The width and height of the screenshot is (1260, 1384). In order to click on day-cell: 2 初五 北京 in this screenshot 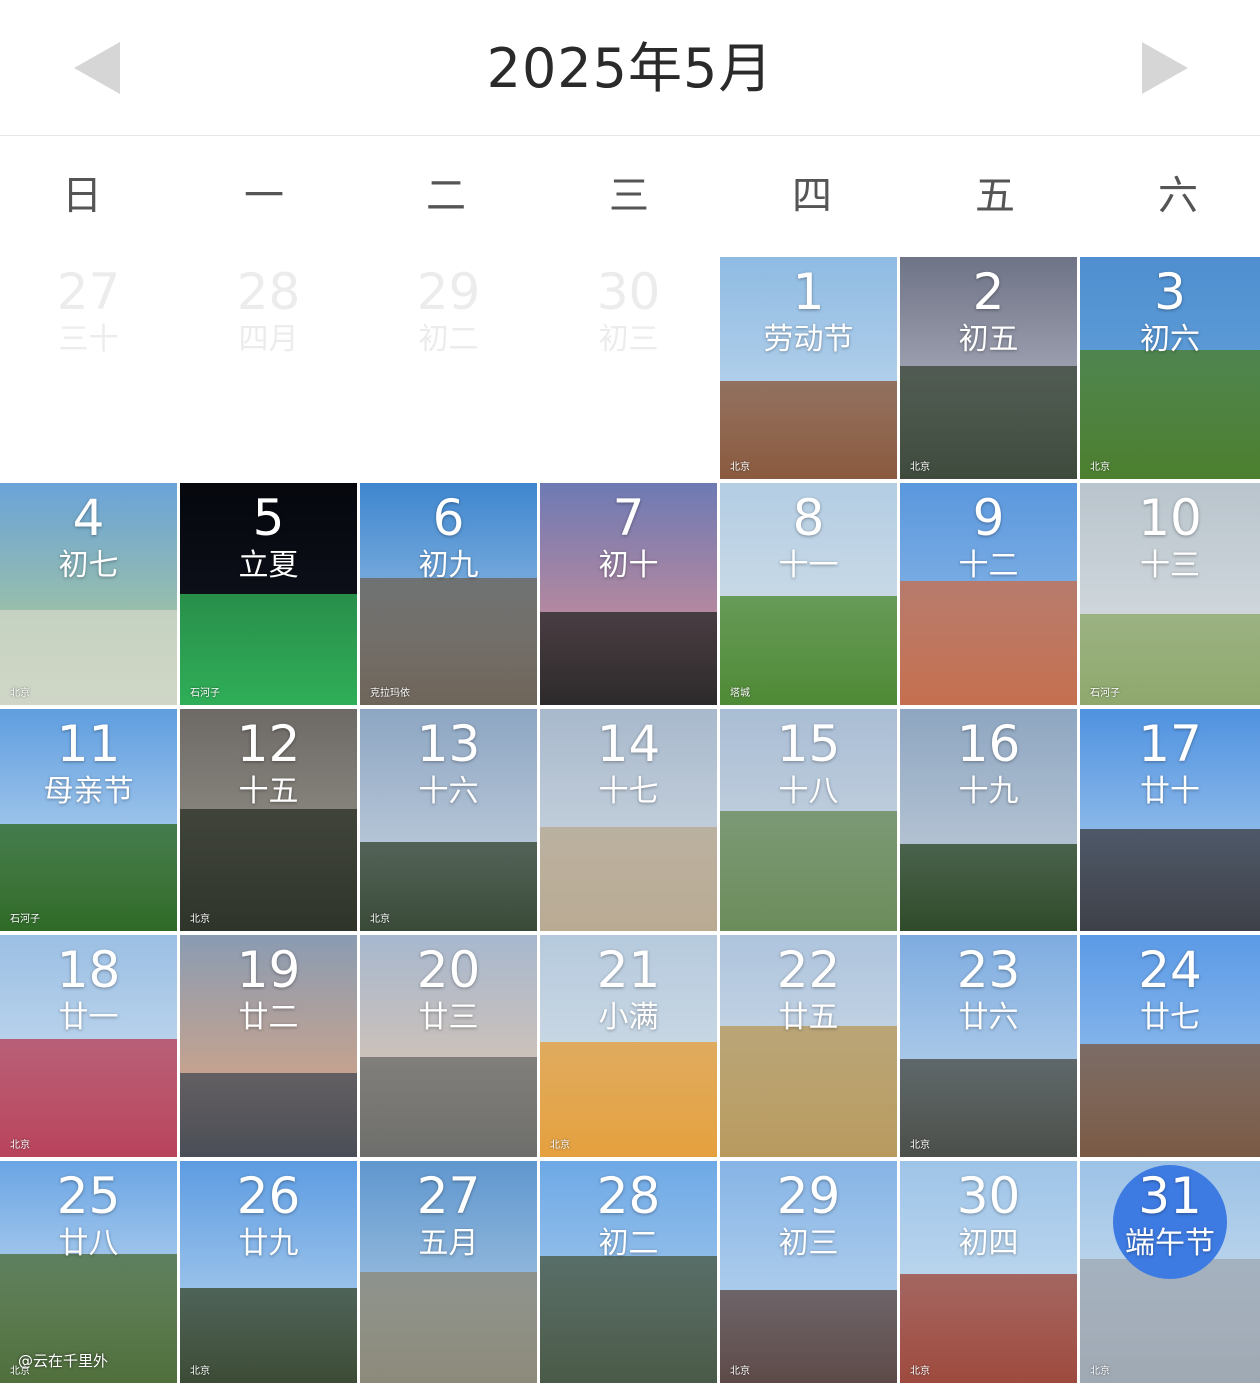, I will do `click(988, 368)`.